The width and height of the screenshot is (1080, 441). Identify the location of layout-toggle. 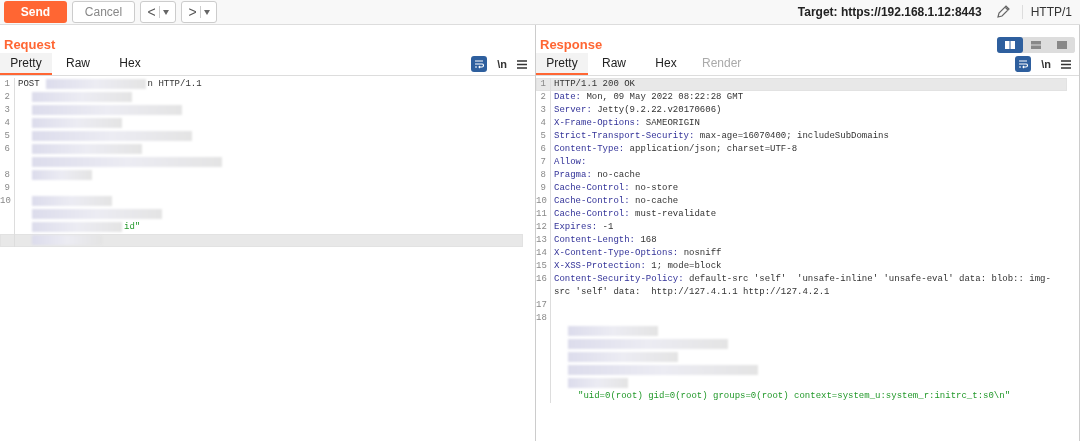
(1010, 45).